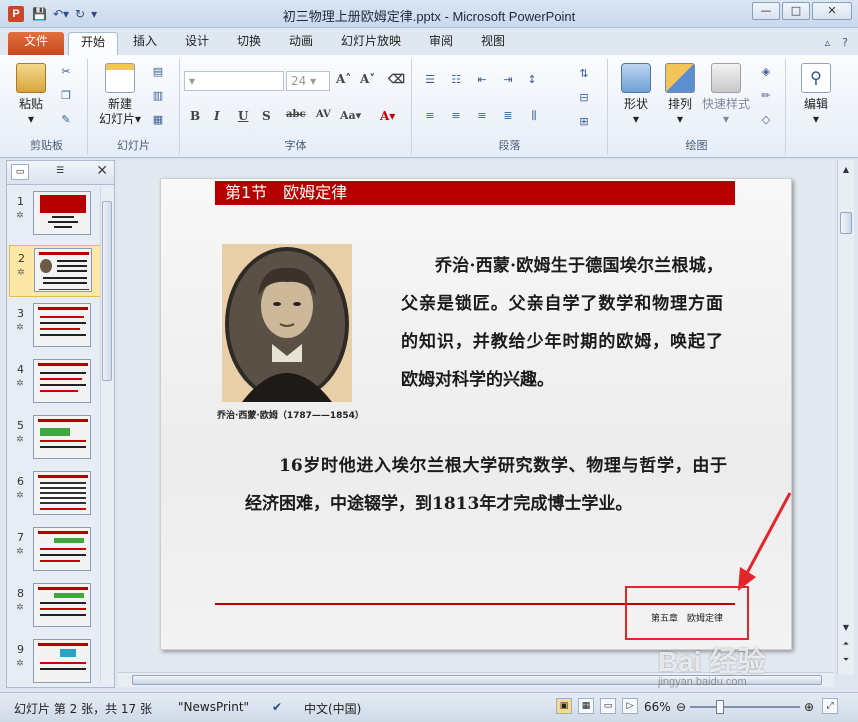 The image size is (858, 722). What do you see at coordinates (371, 43) in the screenshot?
I see `tab-slideshow: 幻灯片放映` at bounding box center [371, 43].